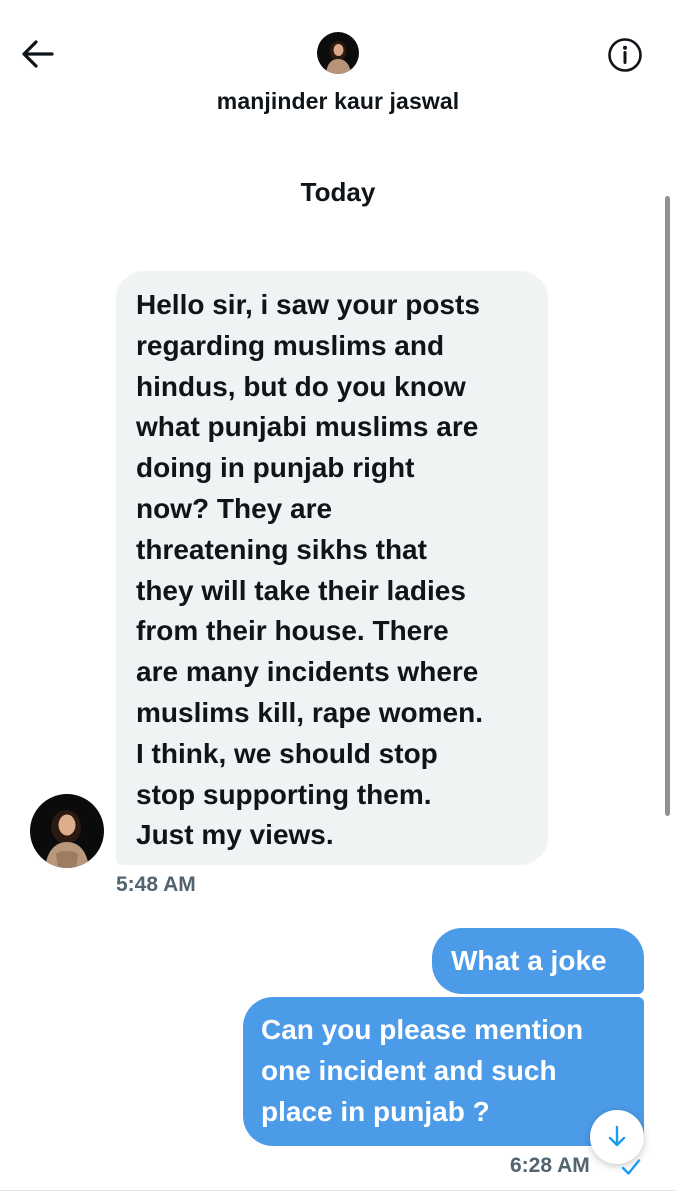 The image size is (676, 1200). I want to click on info-circle-icon, so click(625, 55).